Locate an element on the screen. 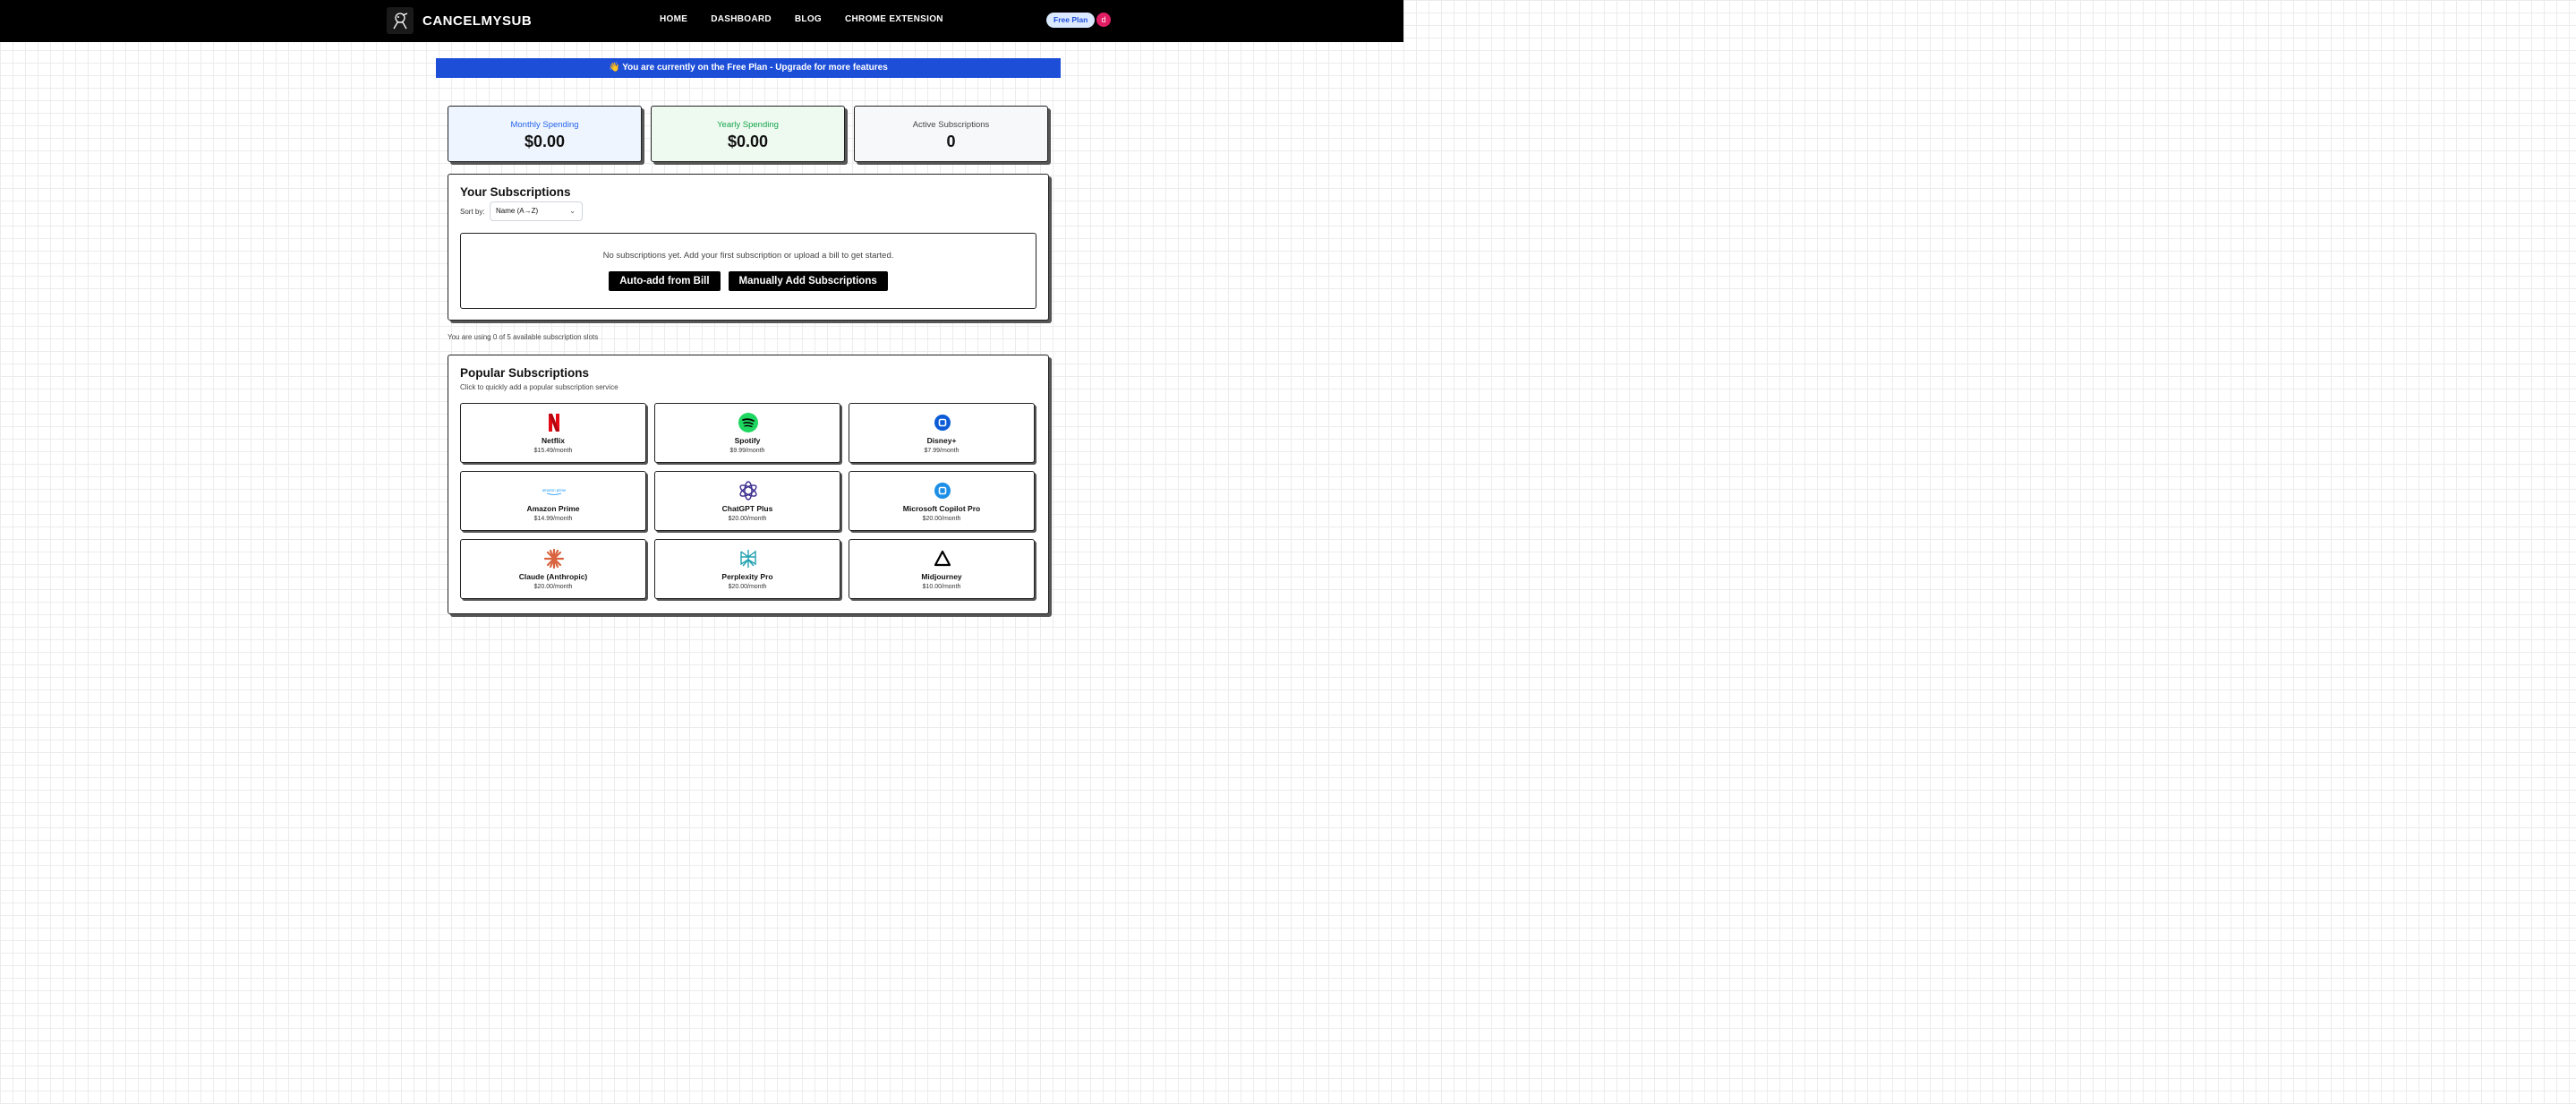  active-subscriptions-label: Active Subscriptions is located at coordinates (951, 125).